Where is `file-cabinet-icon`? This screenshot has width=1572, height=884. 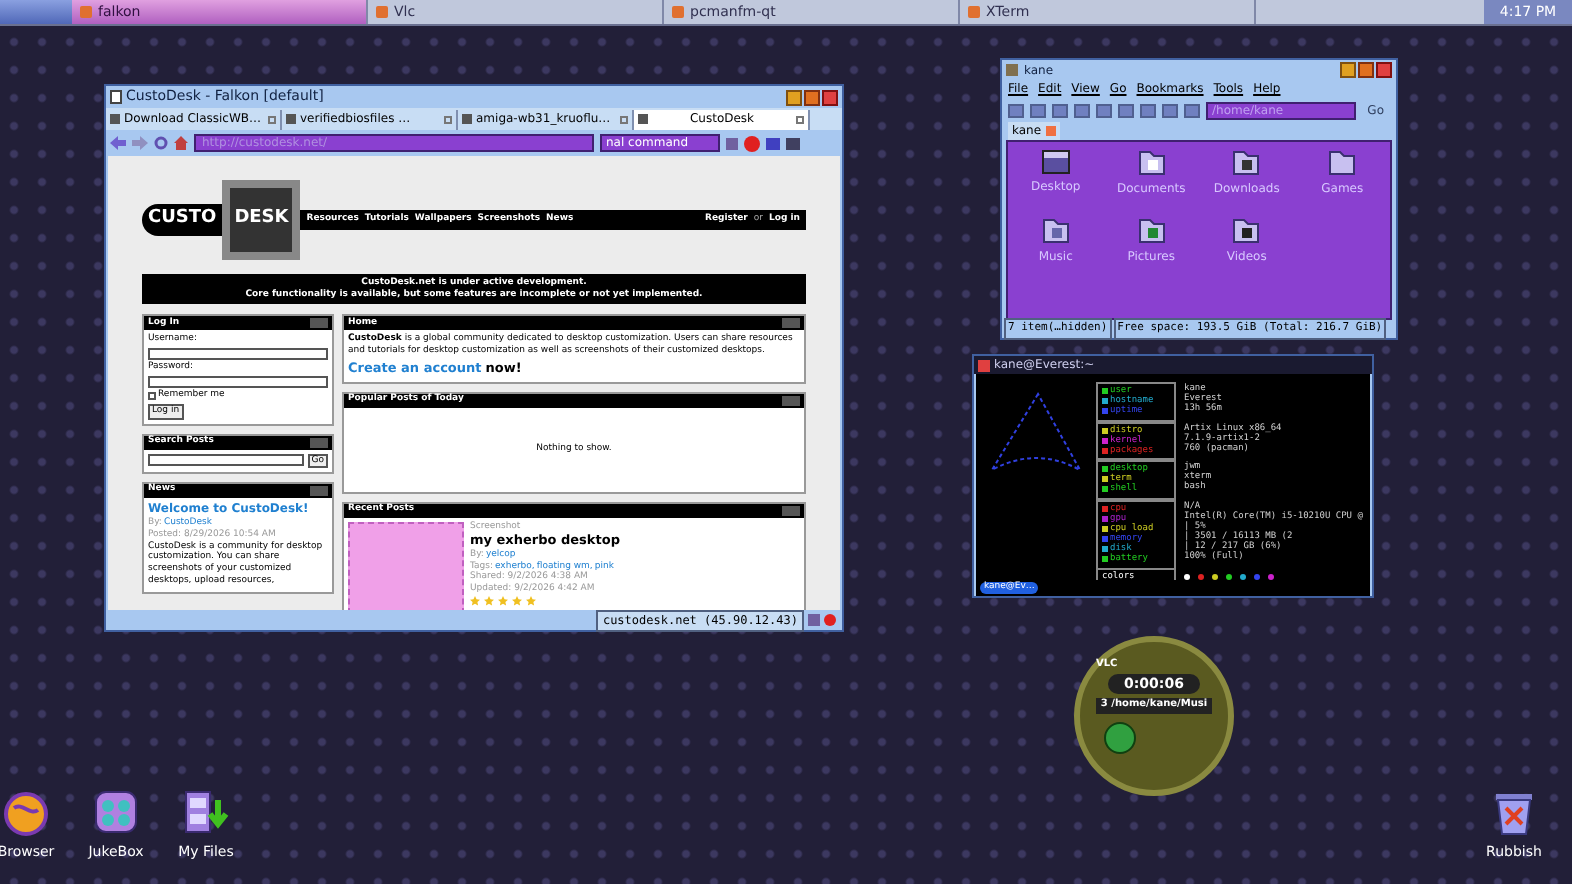
file-cabinet-icon is located at coordinates (206, 812).